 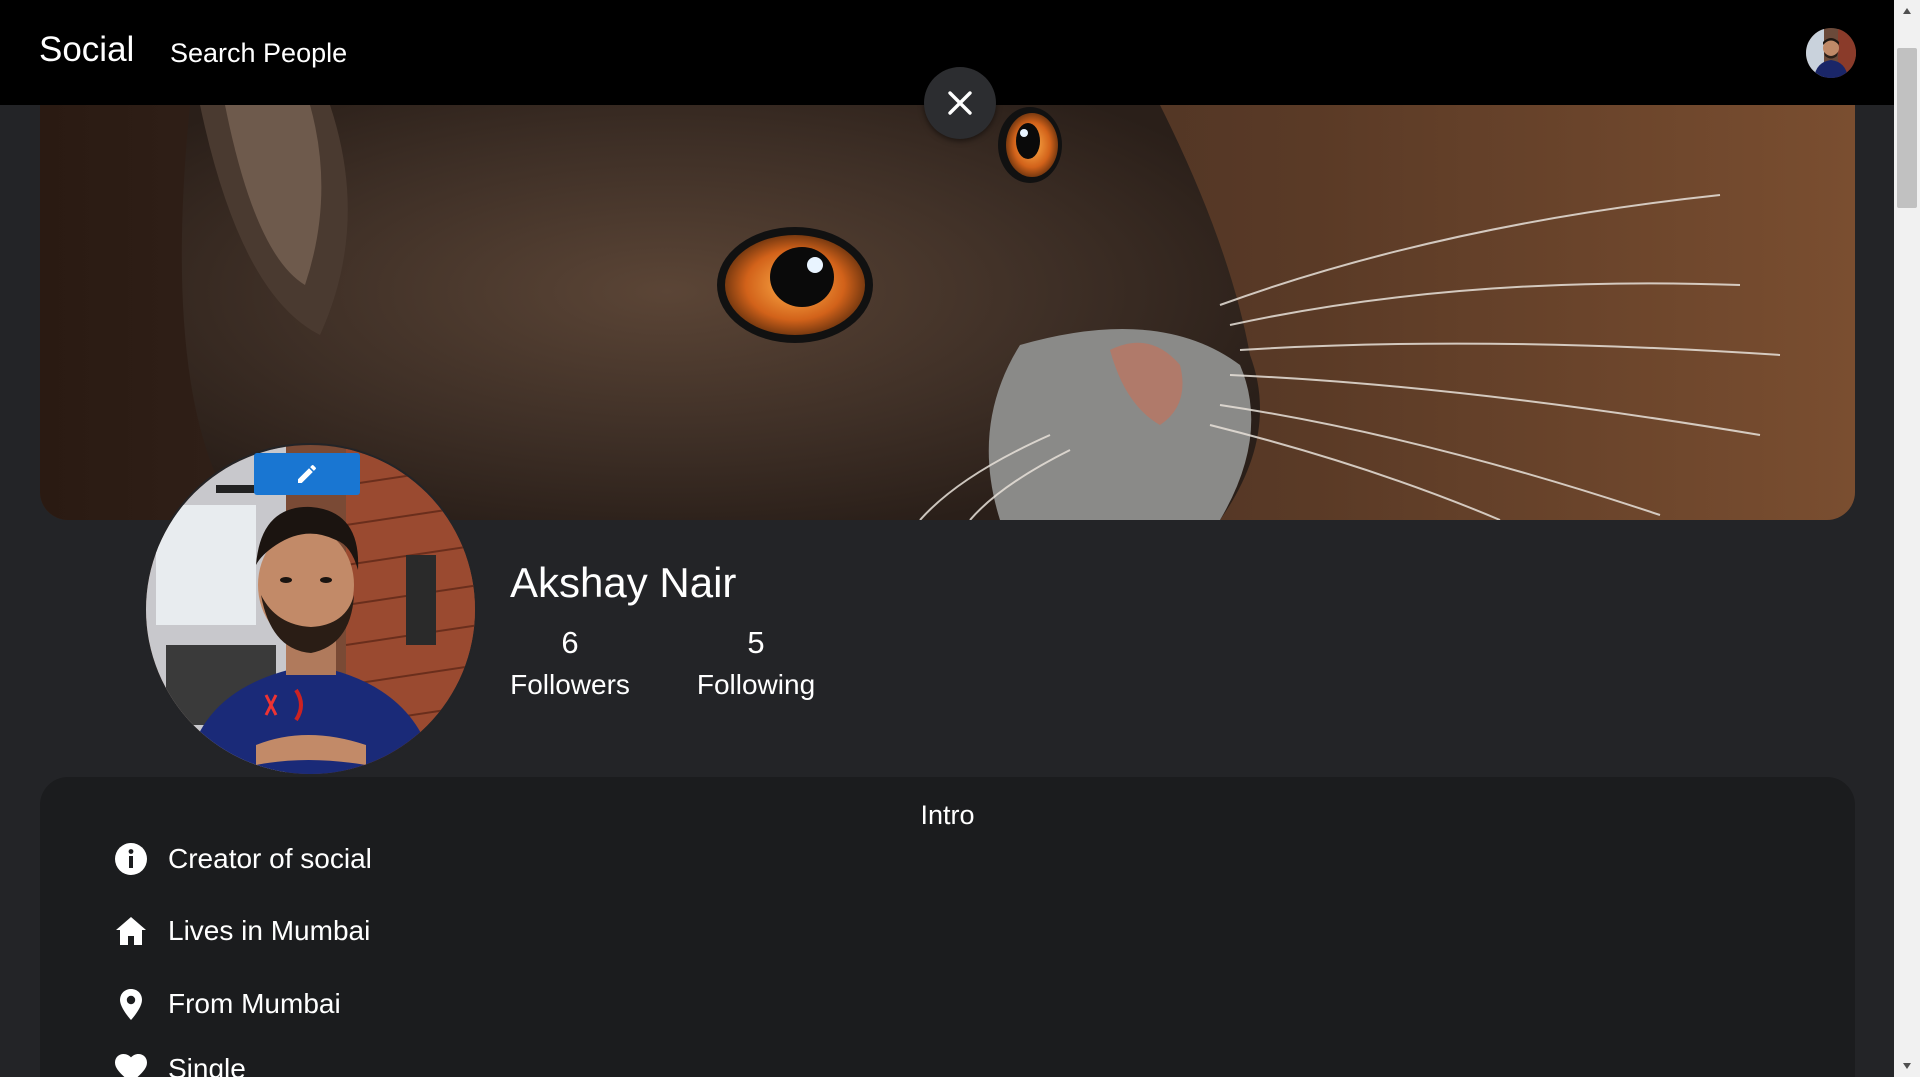 I want to click on vertical-scrollbar, so click(x=1907, y=538).